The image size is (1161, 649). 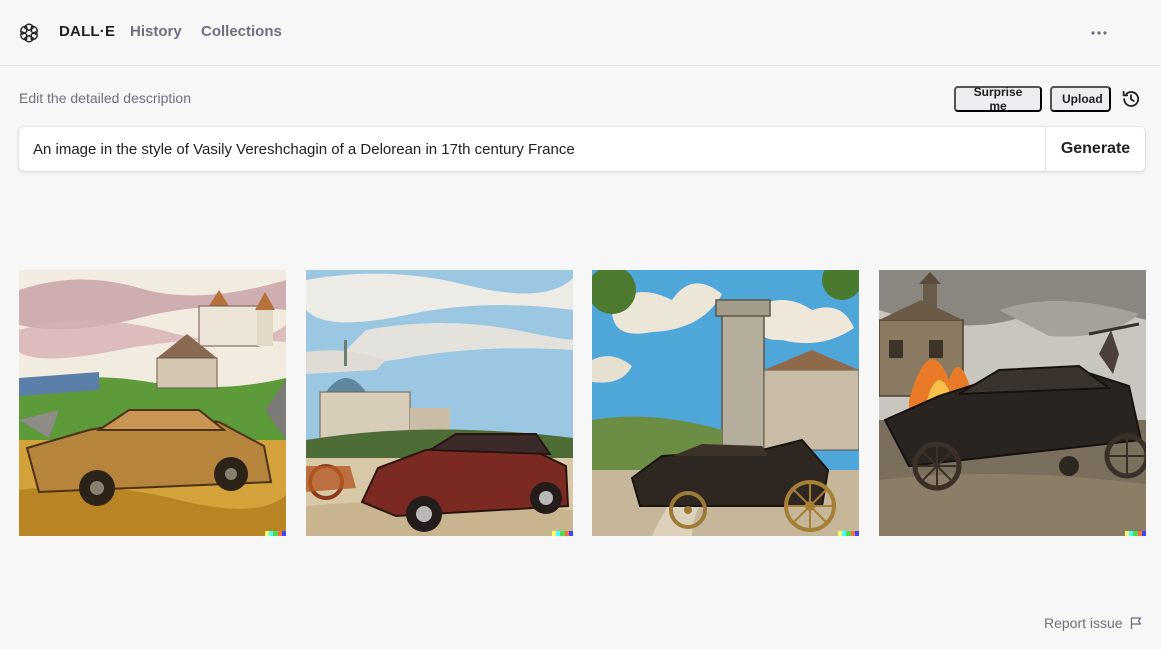 What do you see at coordinates (1083, 623) in the screenshot?
I see `report-issue-label: Report issue` at bounding box center [1083, 623].